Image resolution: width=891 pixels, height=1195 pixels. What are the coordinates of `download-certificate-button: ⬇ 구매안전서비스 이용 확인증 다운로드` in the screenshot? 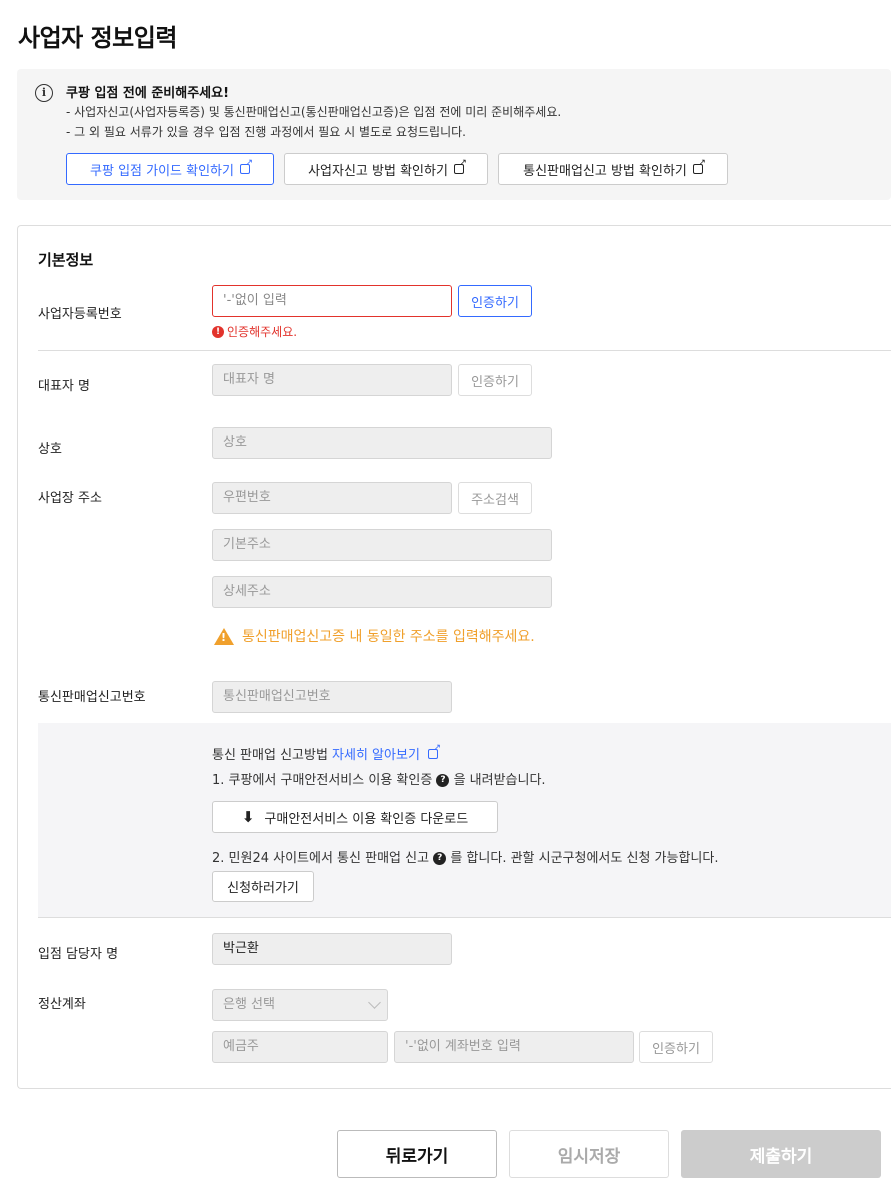 It's located at (355, 817).